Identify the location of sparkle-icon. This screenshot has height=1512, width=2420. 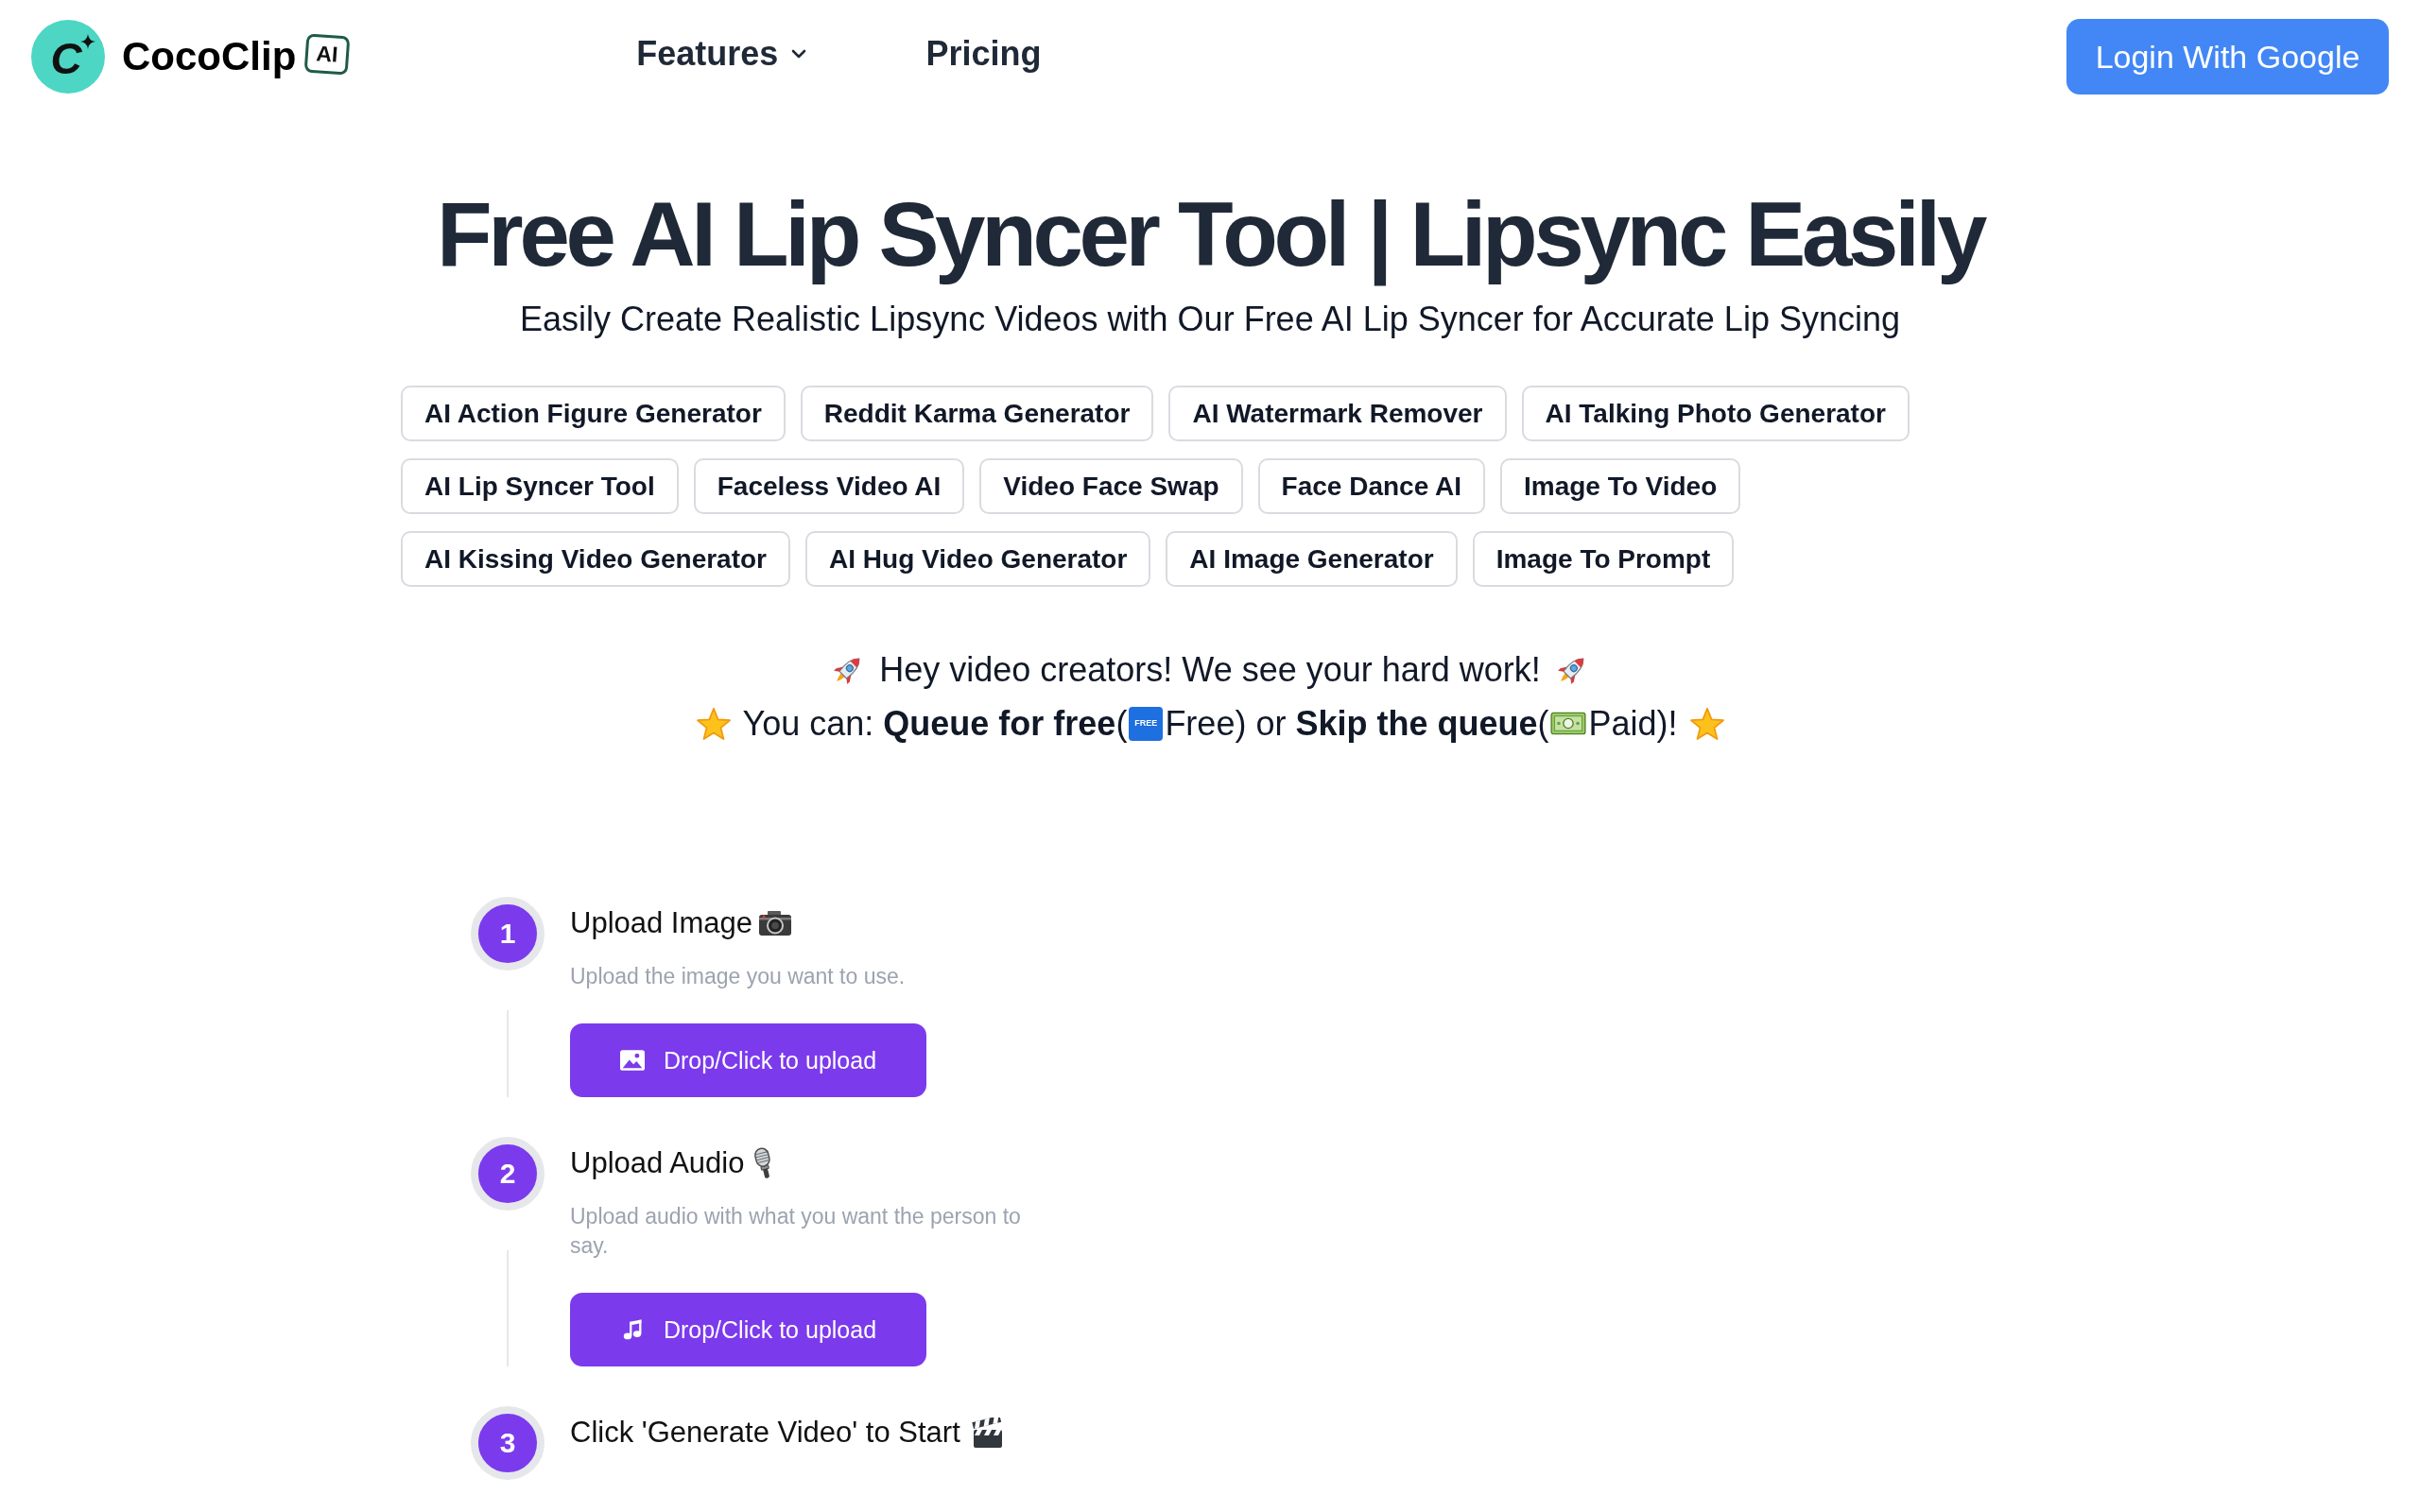
(87, 41).